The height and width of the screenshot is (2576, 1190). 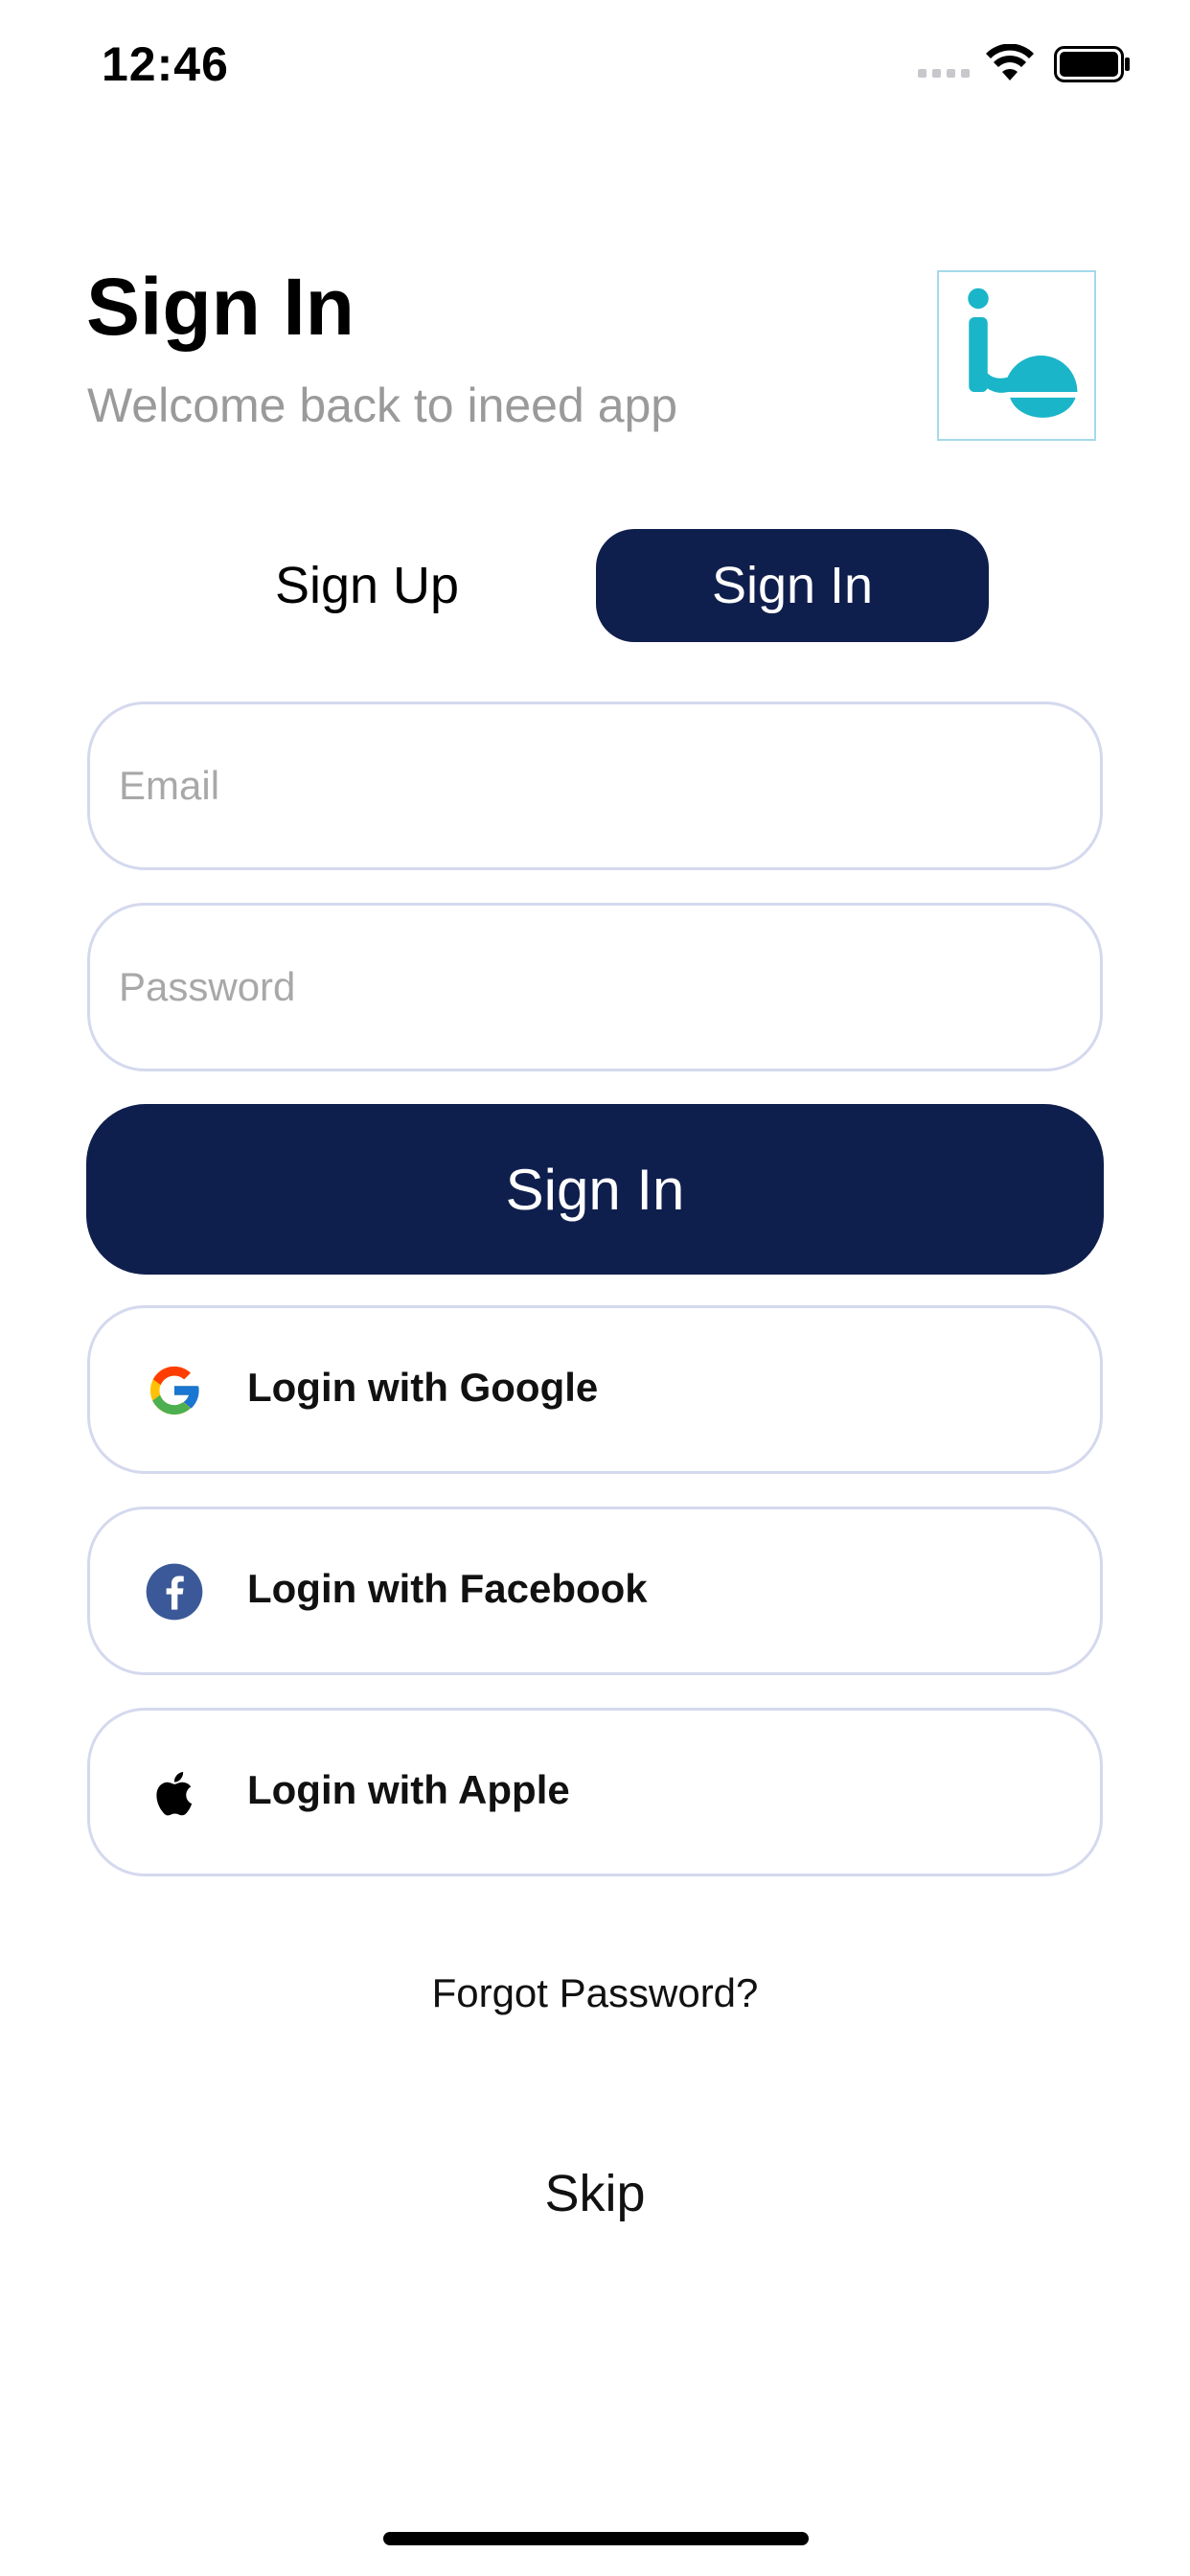 I want to click on tab-sign-in: Sign In, so click(x=793, y=585).